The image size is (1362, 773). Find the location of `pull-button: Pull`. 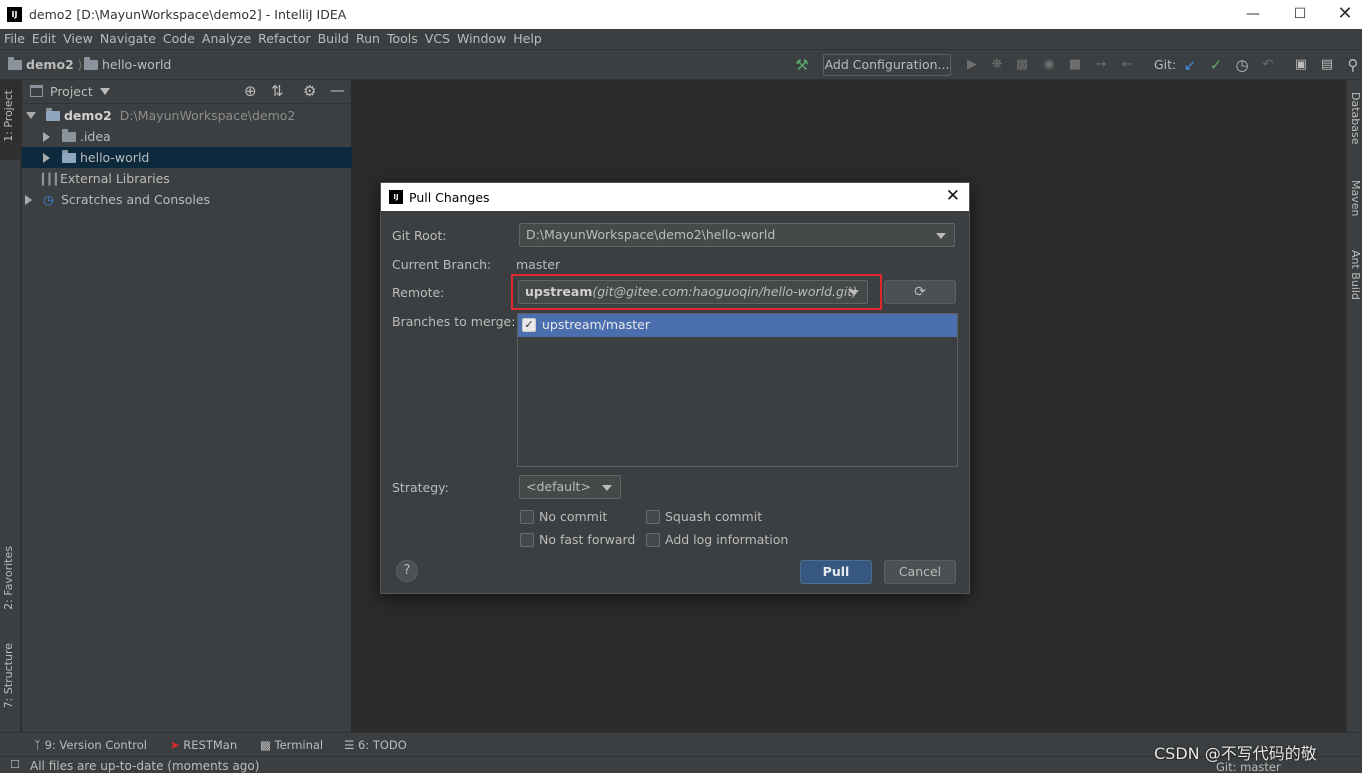

pull-button: Pull is located at coordinates (836, 572).